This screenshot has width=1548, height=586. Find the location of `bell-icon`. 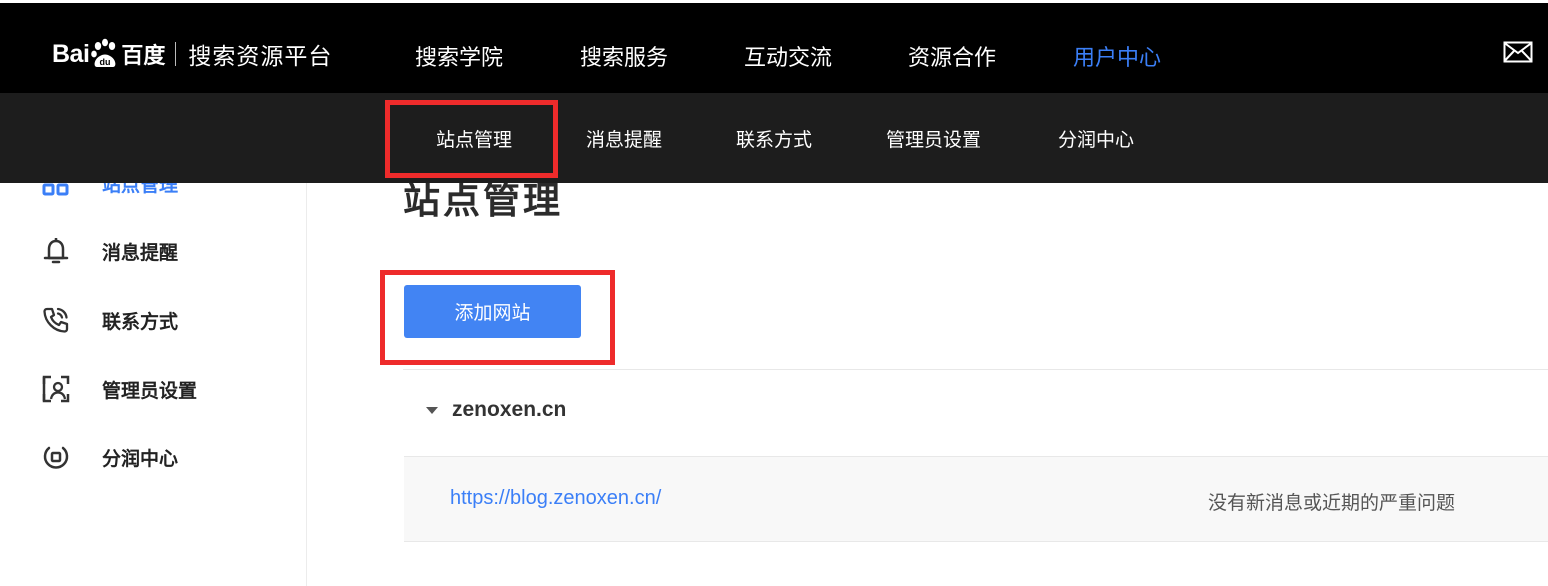

bell-icon is located at coordinates (56, 251).